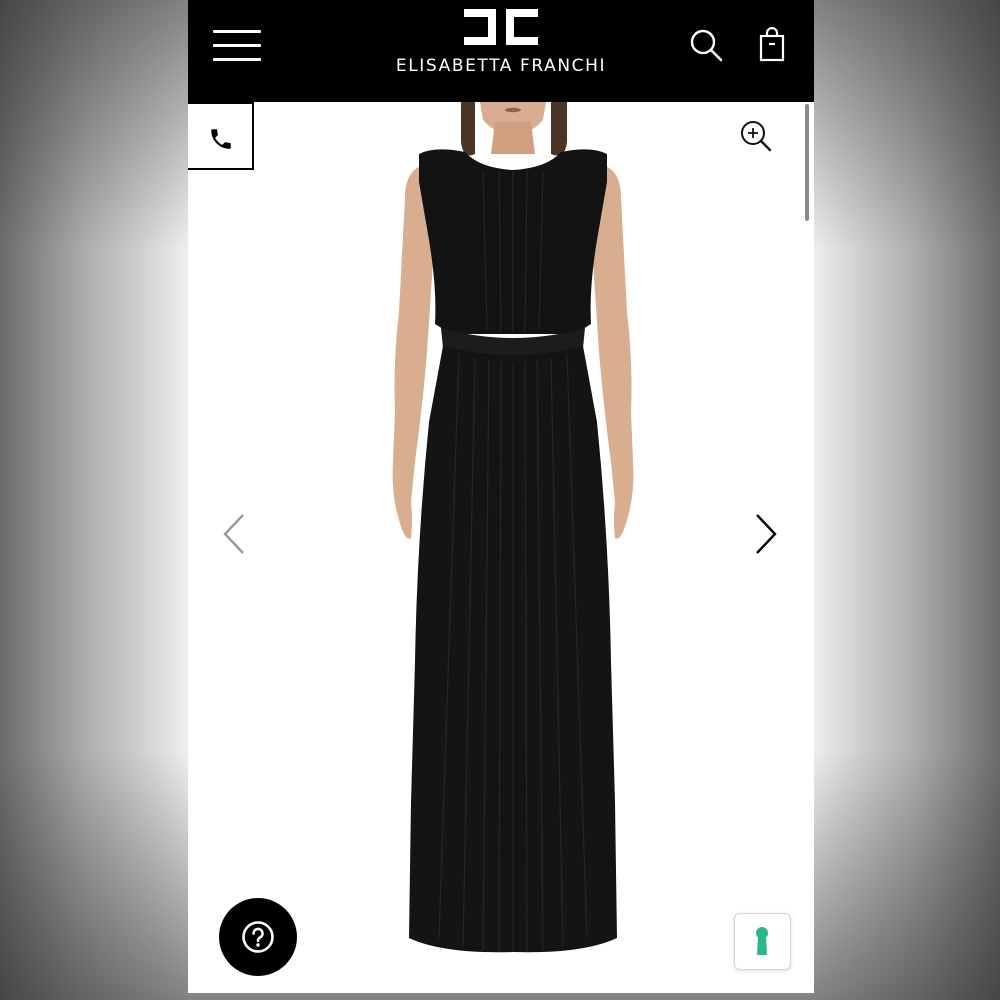 This screenshot has width=1000, height=1000. What do you see at coordinates (501, 27) in the screenshot?
I see `brand-logo-icon` at bounding box center [501, 27].